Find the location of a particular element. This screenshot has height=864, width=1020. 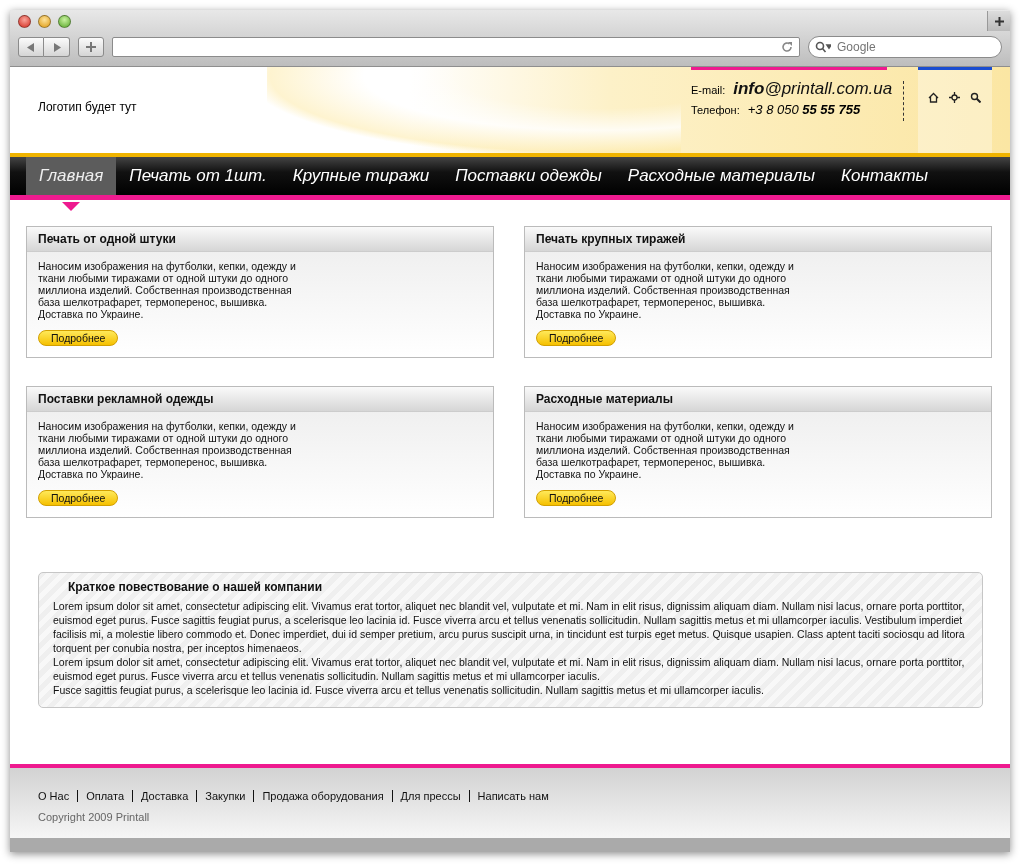

email-label: E-mail: is located at coordinates (708, 90).